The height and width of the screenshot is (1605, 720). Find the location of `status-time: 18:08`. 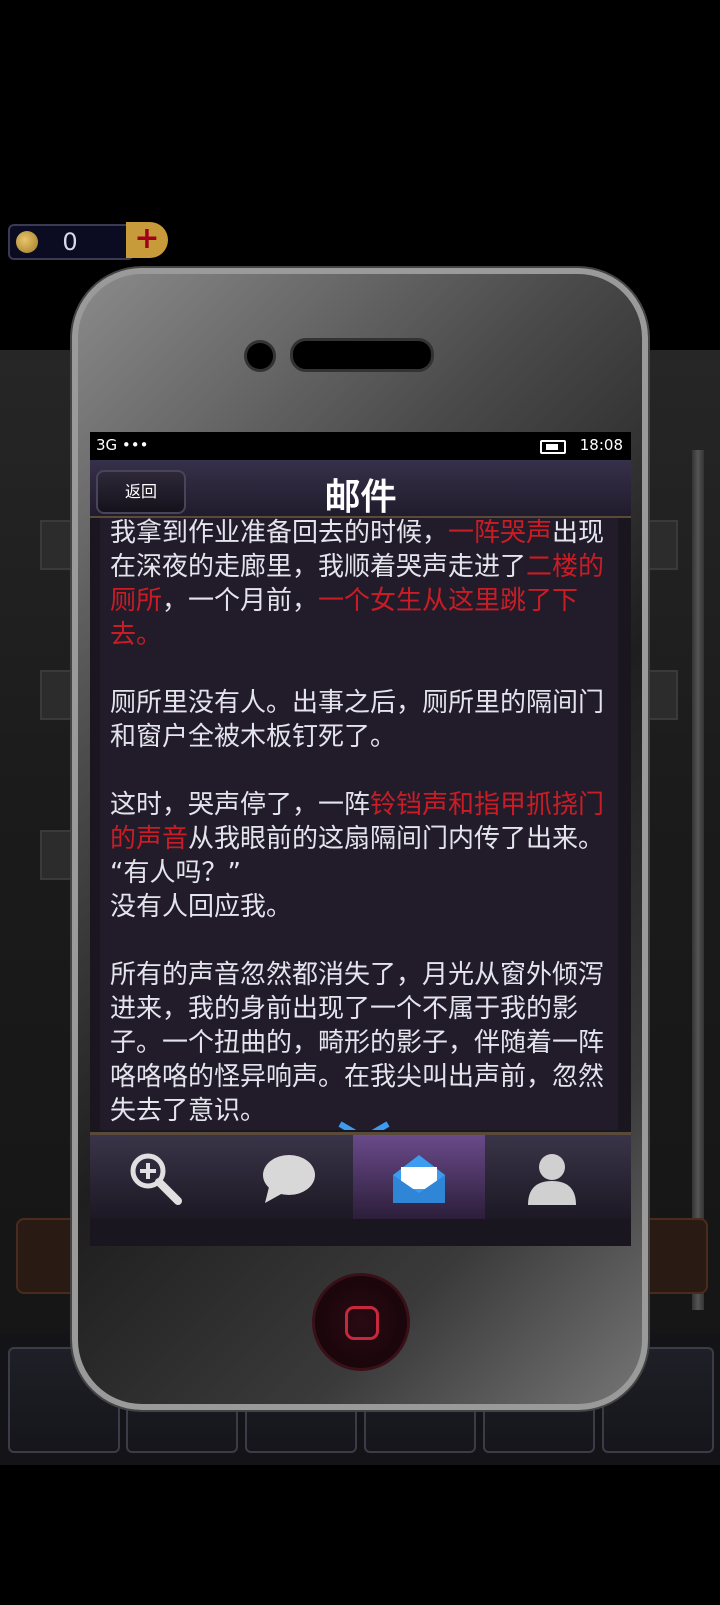

status-time: 18:08 is located at coordinates (601, 445).